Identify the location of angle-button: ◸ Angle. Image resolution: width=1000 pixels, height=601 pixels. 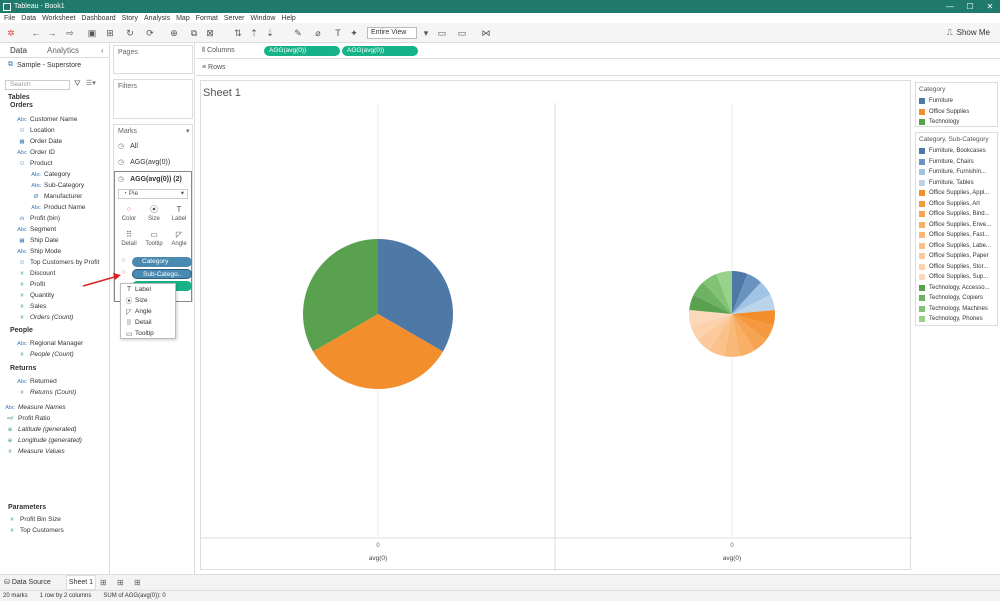
(179, 239).